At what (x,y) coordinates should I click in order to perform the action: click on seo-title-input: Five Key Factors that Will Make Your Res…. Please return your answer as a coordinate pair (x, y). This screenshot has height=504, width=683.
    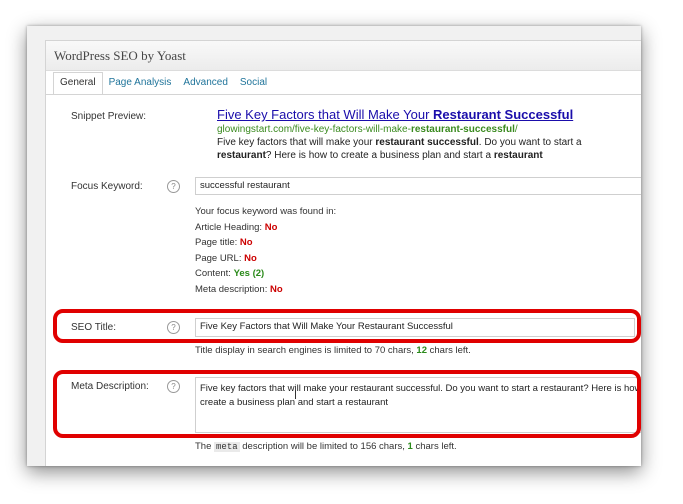
    Looking at the image, I should click on (415, 327).